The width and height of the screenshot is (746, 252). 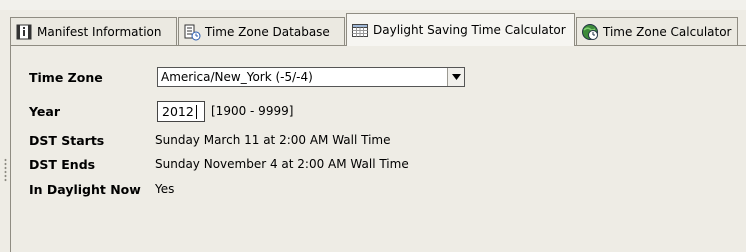 I want to click on database-icon, so click(x=192, y=32).